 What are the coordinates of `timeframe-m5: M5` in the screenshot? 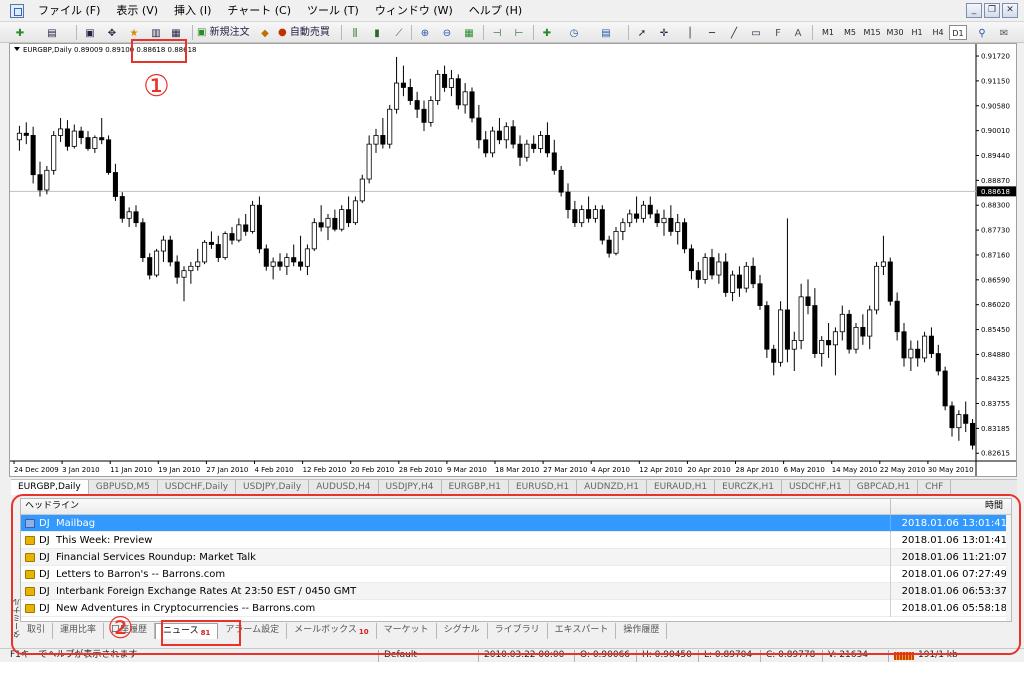 It's located at (850, 32).